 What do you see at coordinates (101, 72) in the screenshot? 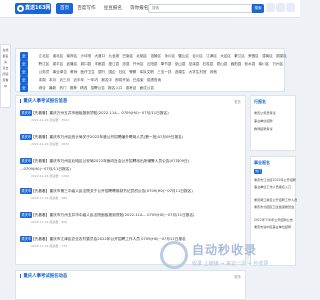
I see `filter-option: 银行` at bounding box center [101, 72].